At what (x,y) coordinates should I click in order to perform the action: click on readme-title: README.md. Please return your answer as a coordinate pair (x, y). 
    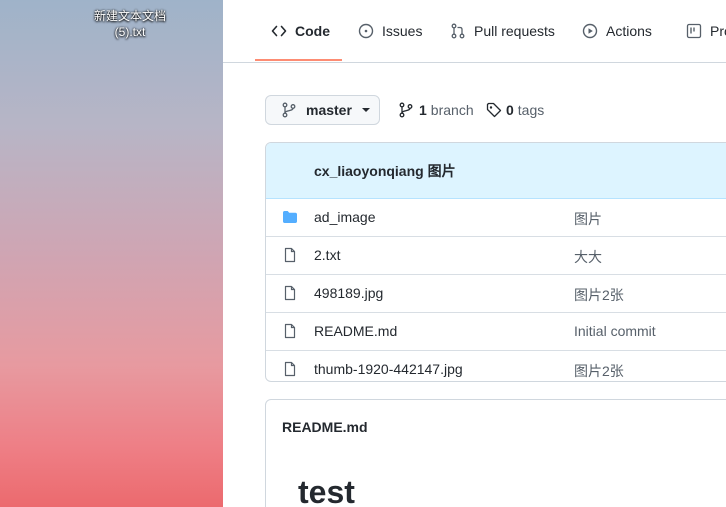
    Looking at the image, I should click on (325, 427).